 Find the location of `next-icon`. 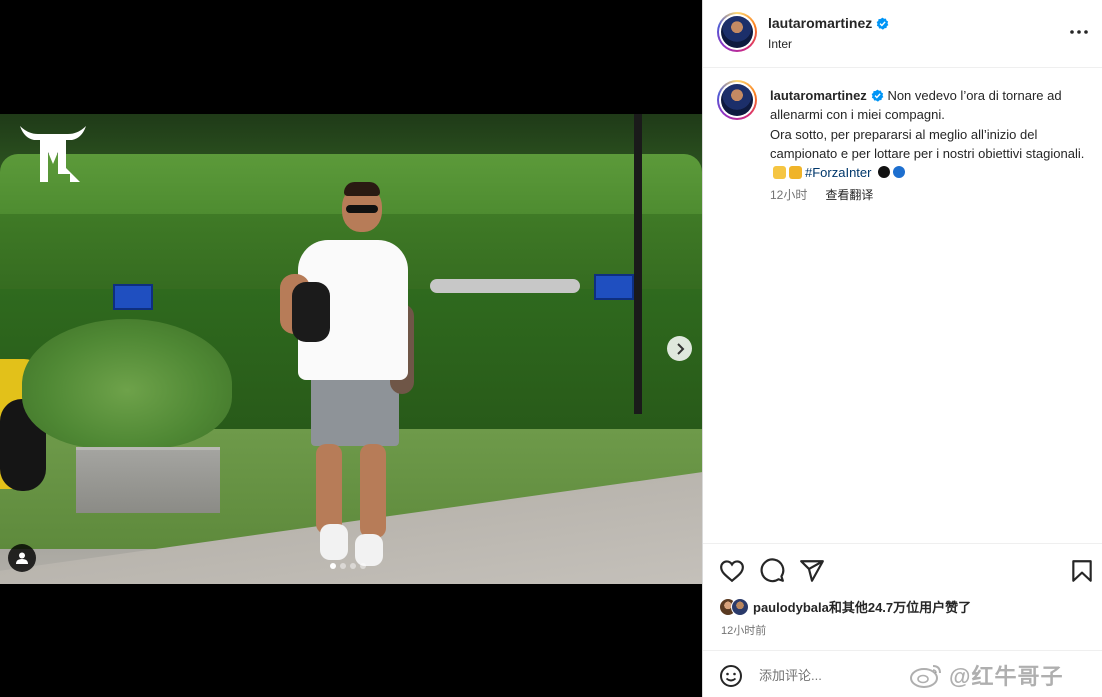

next-icon is located at coordinates (680, 348).